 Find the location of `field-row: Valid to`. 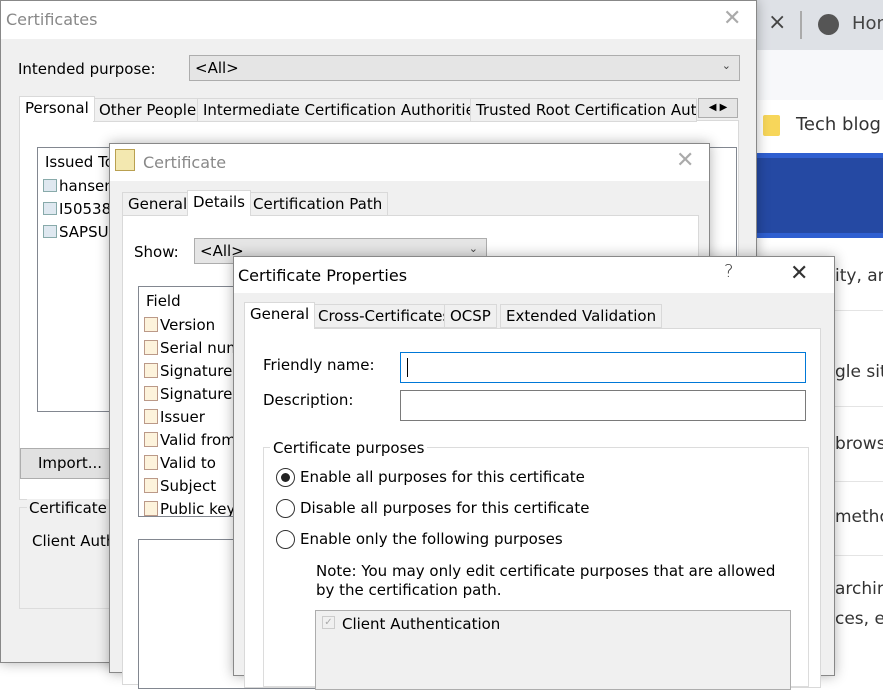

field-row: Valid to is located at coordinates (180, 463).